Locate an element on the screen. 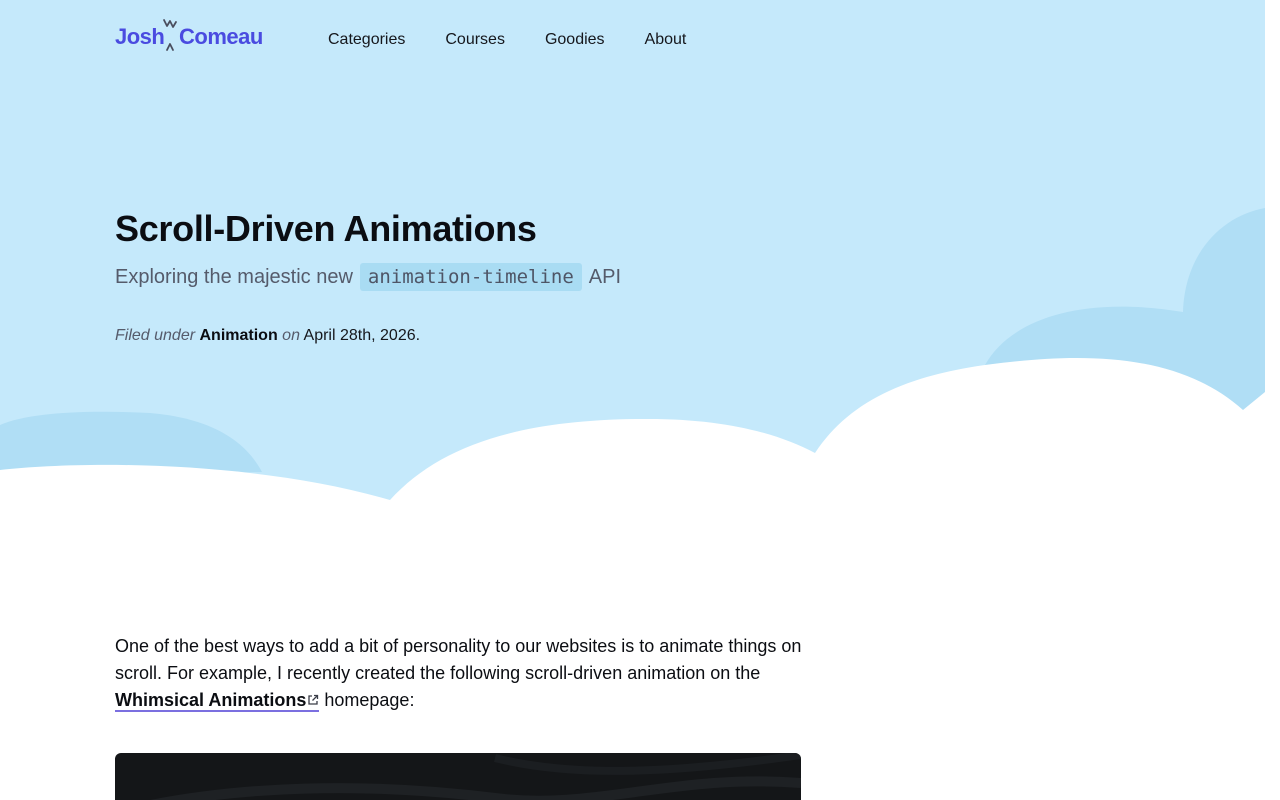  animation-demo-embed is located at coordinates (458, 776).